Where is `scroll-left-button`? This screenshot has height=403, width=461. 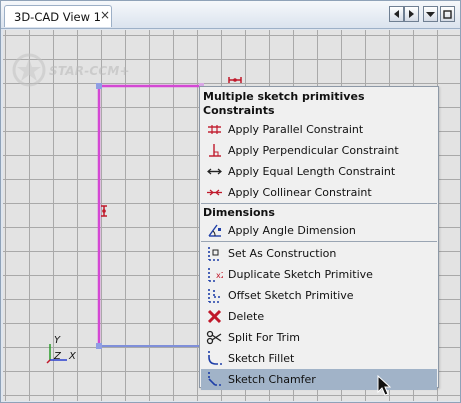
scroll-left-button is located at coordinates (396, 14).